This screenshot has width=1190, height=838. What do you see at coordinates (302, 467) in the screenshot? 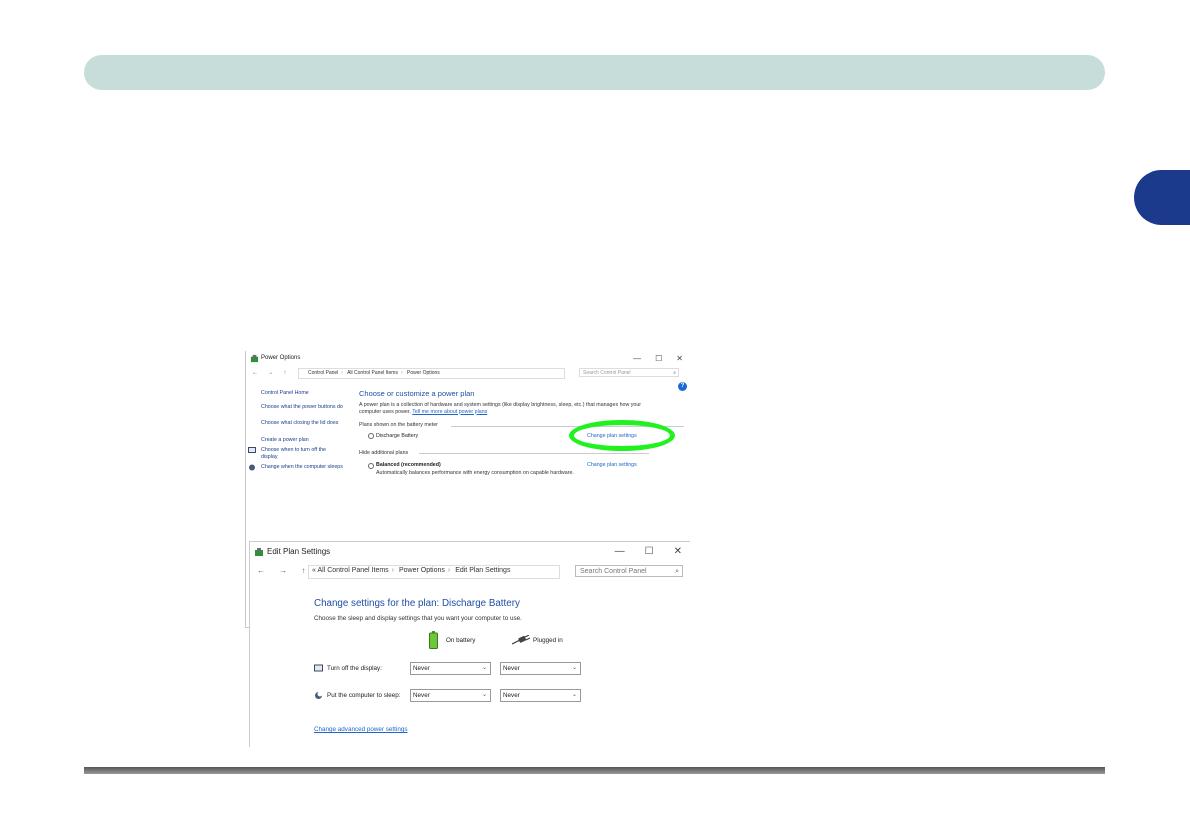
I see `sidebar-item-computer-sleeps: Change when the computer sleeps` at bounding box center [302, 467].